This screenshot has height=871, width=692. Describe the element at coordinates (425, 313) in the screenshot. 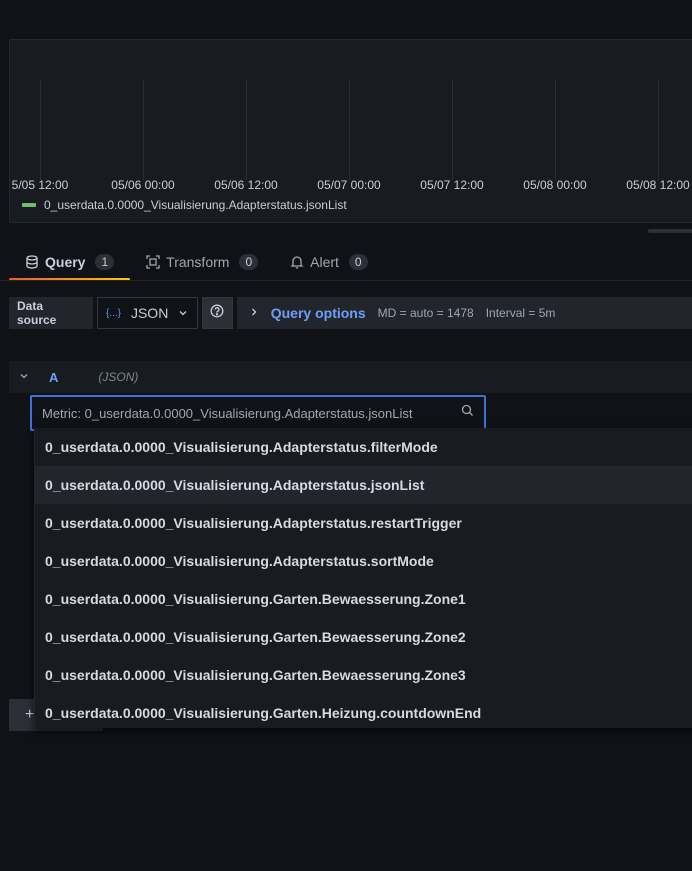

I see `query-options-md: MD = auto = 1478` at that location.